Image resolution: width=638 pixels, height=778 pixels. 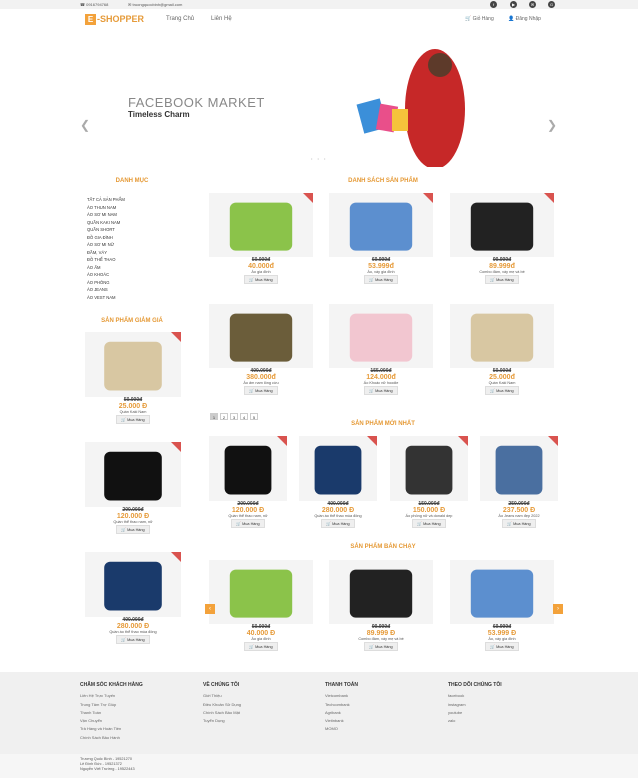 What do you see at coordinates (552, 125) in the screenshot?
I see `carousel-next-icon: ❯` at bounding box center [552, 125].